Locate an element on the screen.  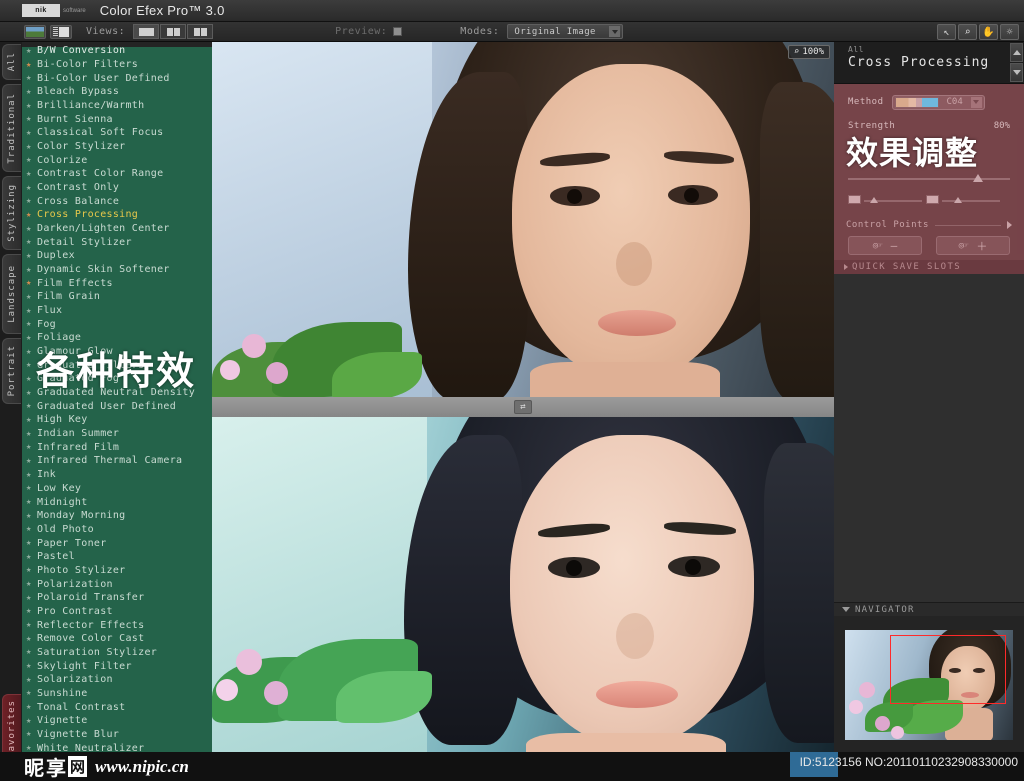
filter-item: ★ Saturation Stylizer is located at coordinates (117, 653).